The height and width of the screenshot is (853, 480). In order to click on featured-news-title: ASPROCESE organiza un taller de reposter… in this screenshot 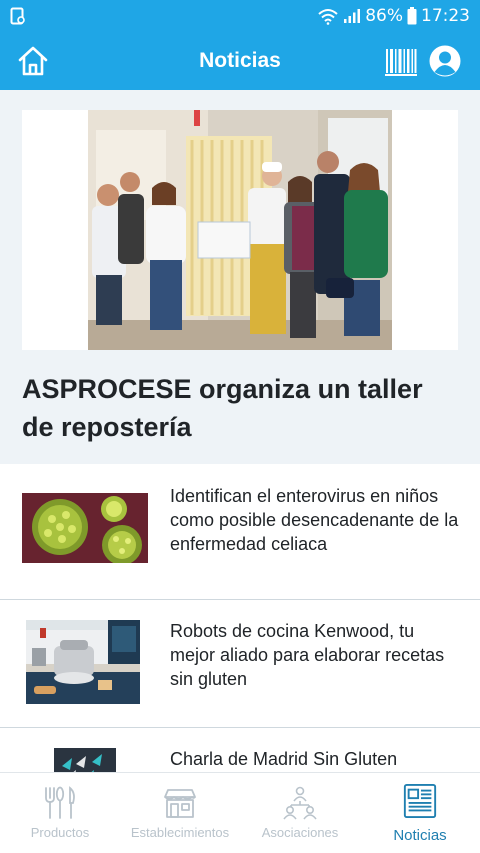, I will do `click(222, 408)`.